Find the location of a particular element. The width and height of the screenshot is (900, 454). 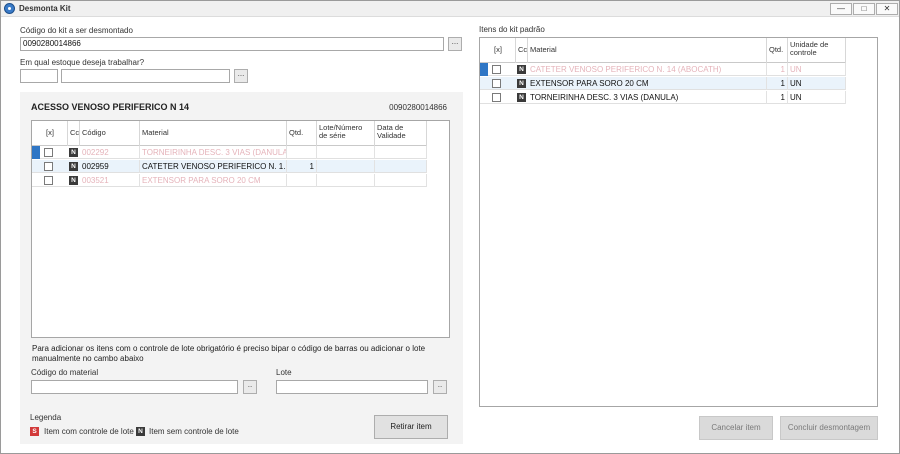

table-row: N 003521 EXTENSOR PARA SORO 20 CM is located at coordinates (229, 180).